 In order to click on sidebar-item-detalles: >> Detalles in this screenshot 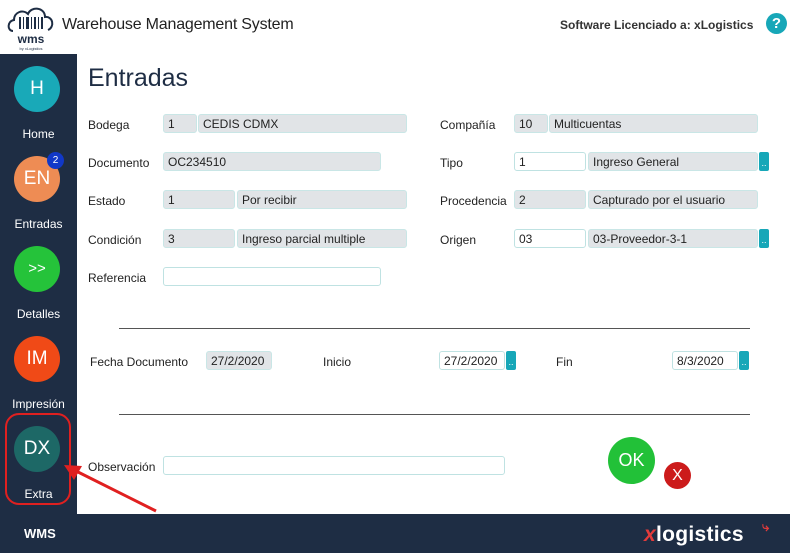, I will do `click(38, 279)`.